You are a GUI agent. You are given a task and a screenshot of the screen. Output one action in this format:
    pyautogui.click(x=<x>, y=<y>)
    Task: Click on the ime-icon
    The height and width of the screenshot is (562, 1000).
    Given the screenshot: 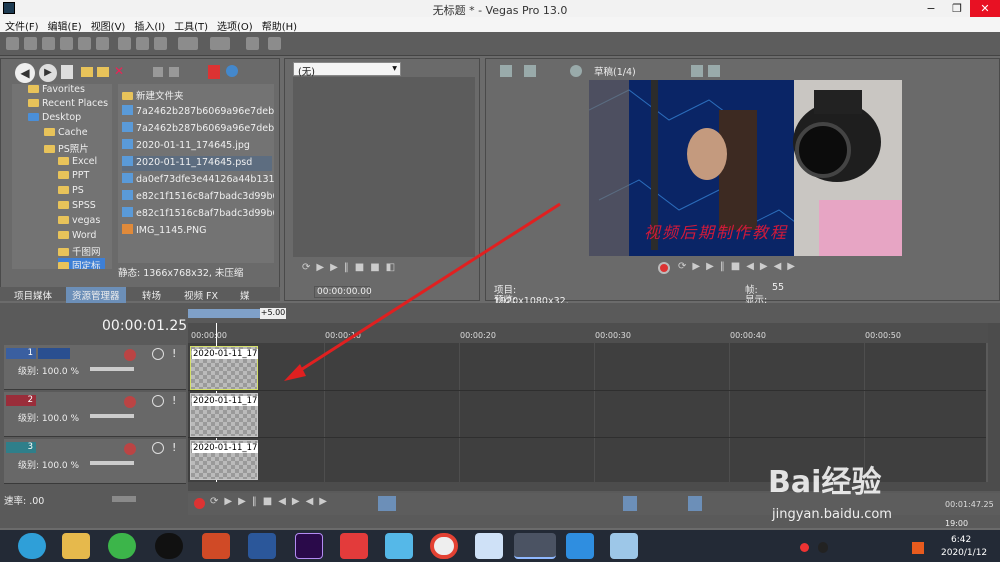 What is the action you would take?
    pyautogui.click(x=918, y=548)
    